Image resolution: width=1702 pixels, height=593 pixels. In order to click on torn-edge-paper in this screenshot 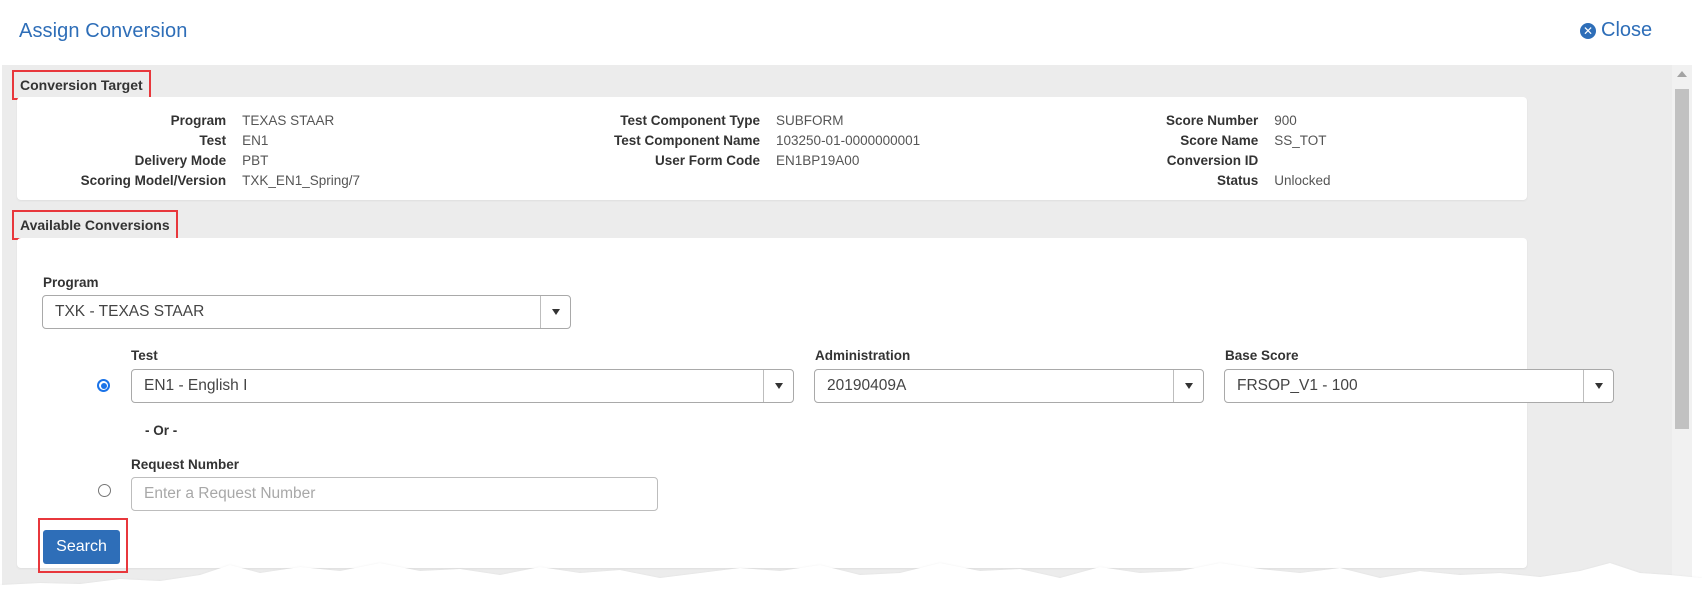, I will do `click(851, 578)`.